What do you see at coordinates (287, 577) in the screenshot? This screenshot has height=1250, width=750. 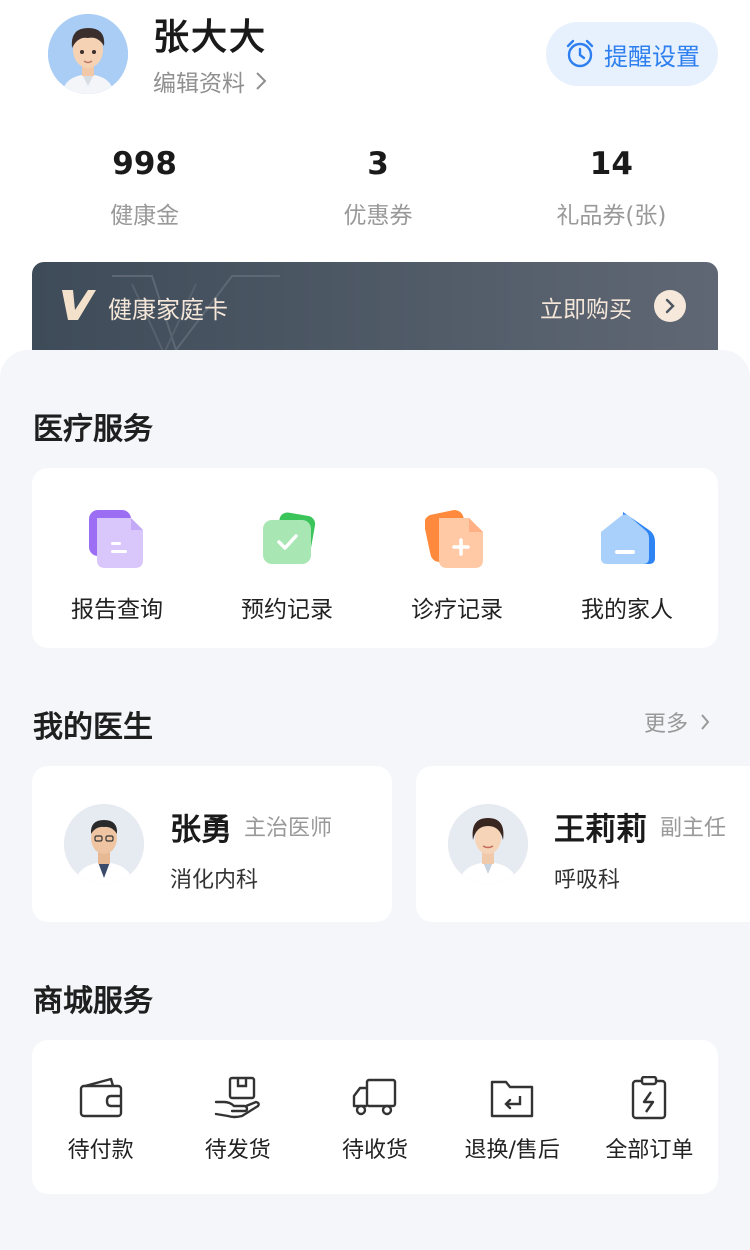 I see `appointment-record-item: 预约记录` at bounding box center [287, 577].